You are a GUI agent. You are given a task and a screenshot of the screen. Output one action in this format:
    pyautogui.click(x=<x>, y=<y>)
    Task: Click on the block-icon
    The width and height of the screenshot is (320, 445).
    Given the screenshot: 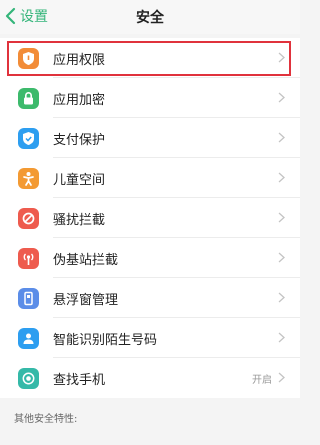 What is the action you would take?
    pyautogui.click(x=28, y=218)
    